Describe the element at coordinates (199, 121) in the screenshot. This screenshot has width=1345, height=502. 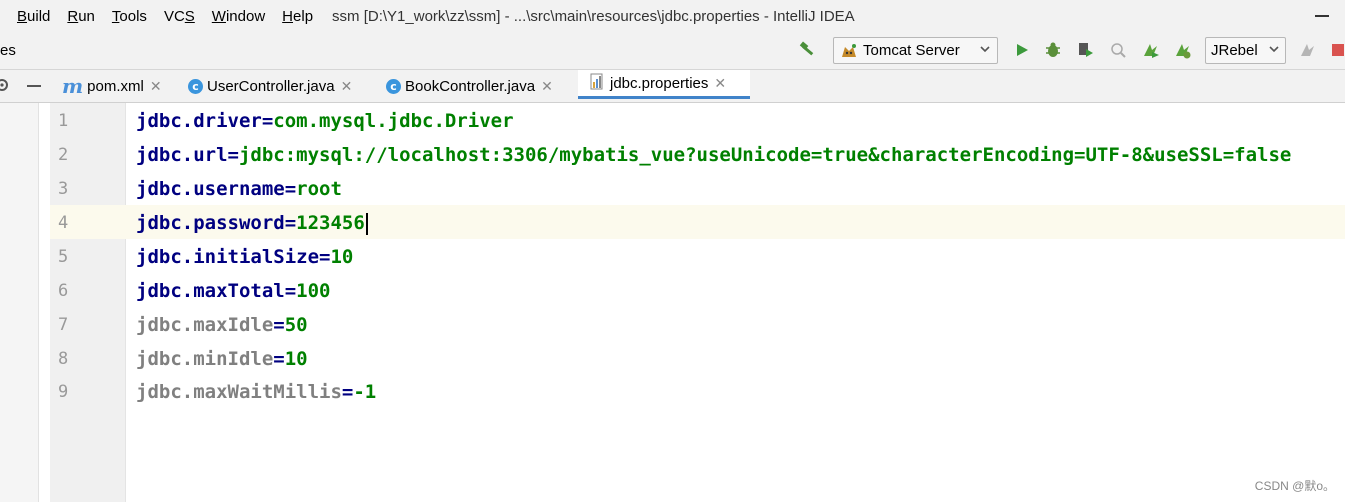
I see `property-key: jdbc.driver` at that location.